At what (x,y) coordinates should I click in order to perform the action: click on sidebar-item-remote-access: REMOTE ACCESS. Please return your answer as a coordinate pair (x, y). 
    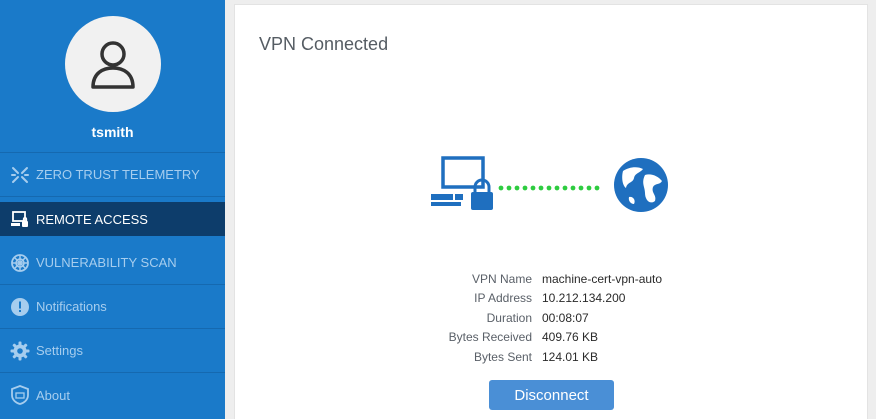
    Looking at the image, I should click on (112, 219).